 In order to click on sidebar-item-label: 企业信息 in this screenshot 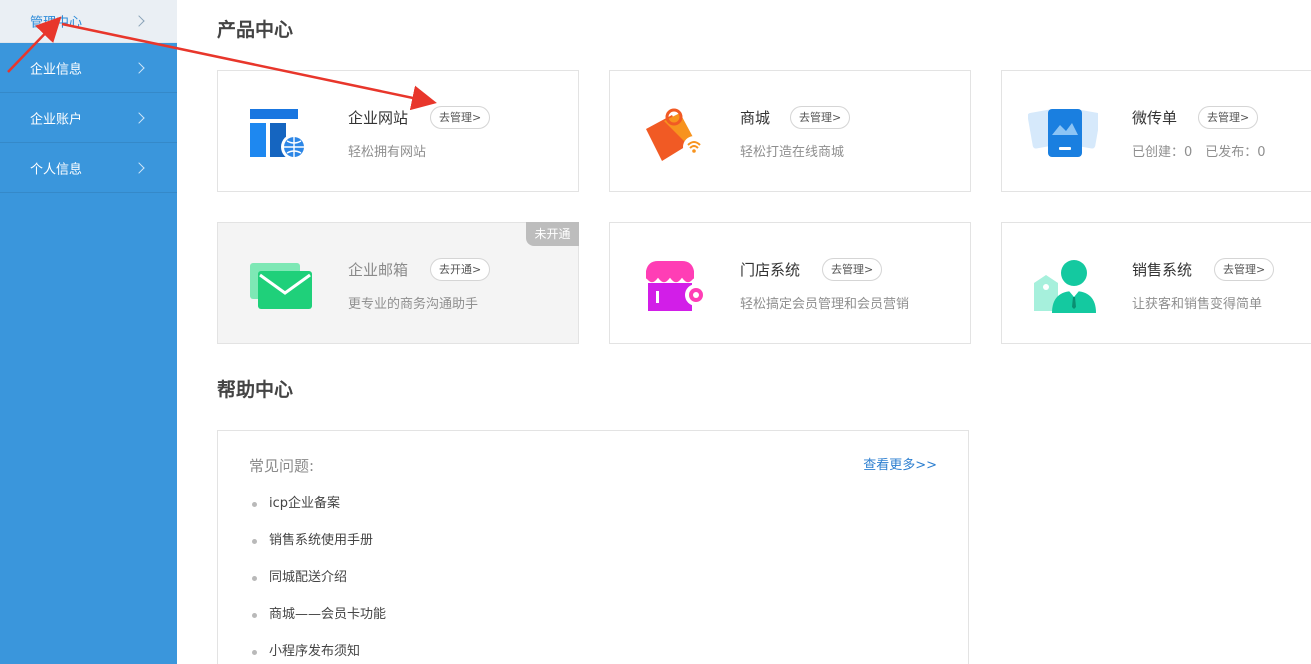, I will do `click(56, 69)`.